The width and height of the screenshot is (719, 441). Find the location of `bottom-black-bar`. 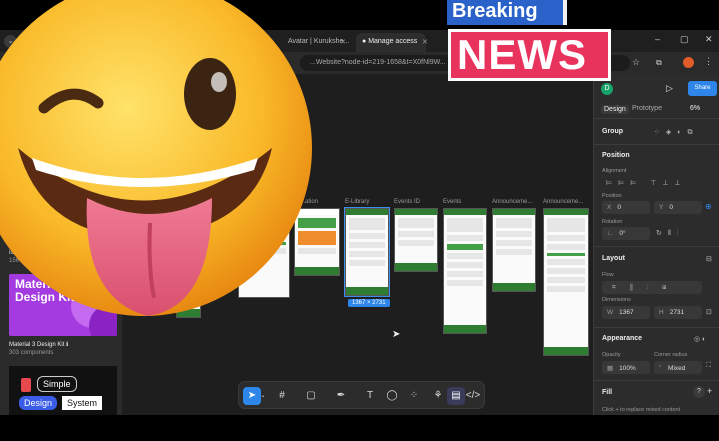

bottom-black-bar is located at coordinates (359, 428).